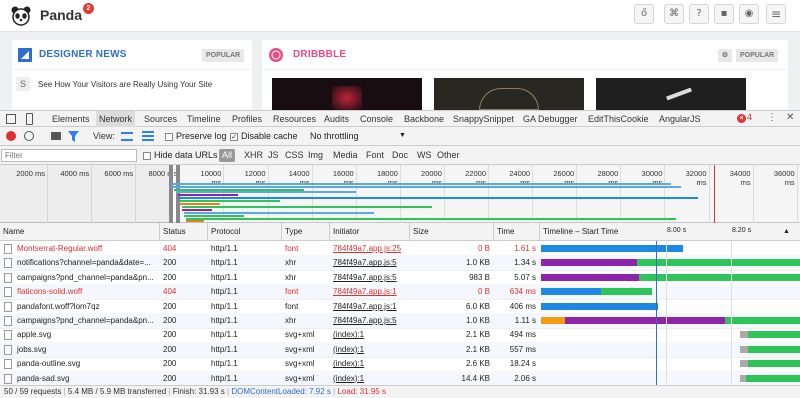 The width and height of the screenshot is (800, 398). Describe the element at coordinates (375, 155) in the screenshot. I see `filter-type-font: Font` at that location.